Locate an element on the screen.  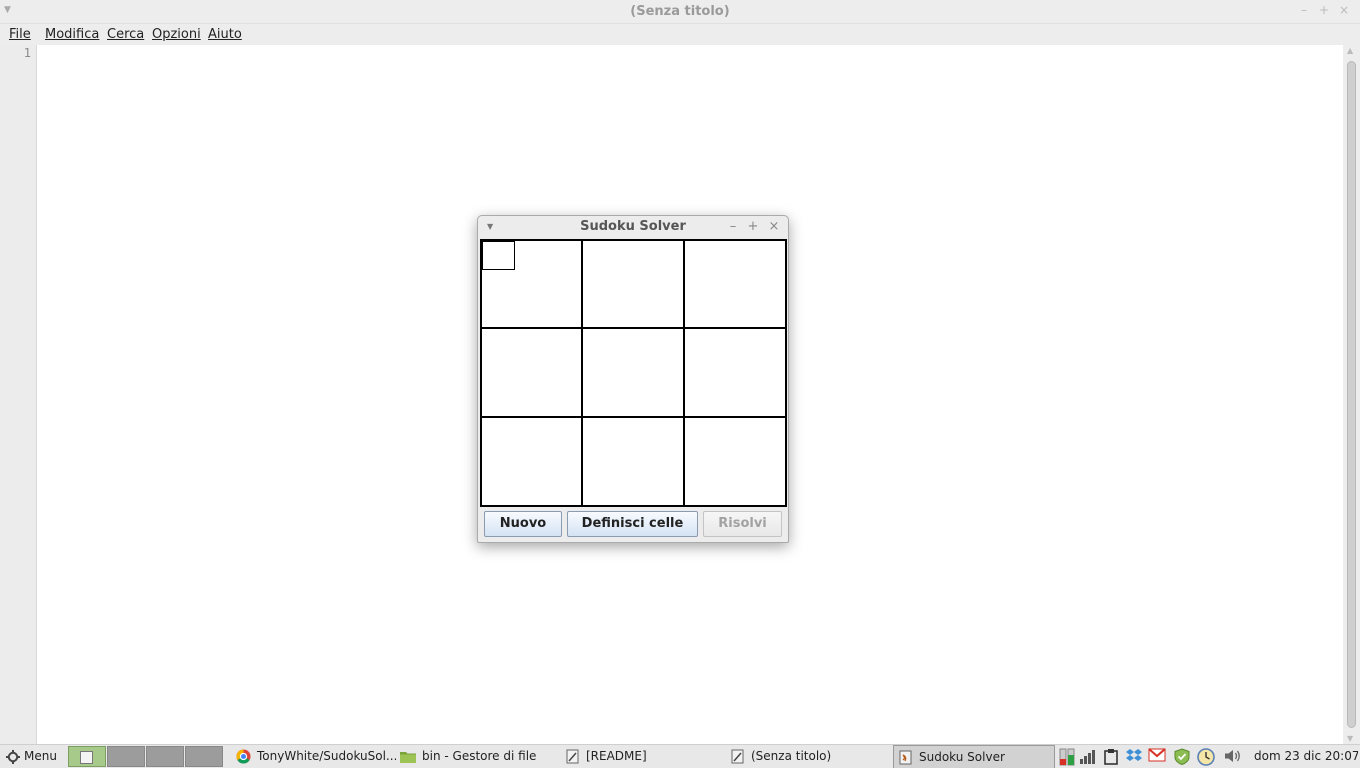
start-menu-button: Menu is located at coordinates (36, 756).